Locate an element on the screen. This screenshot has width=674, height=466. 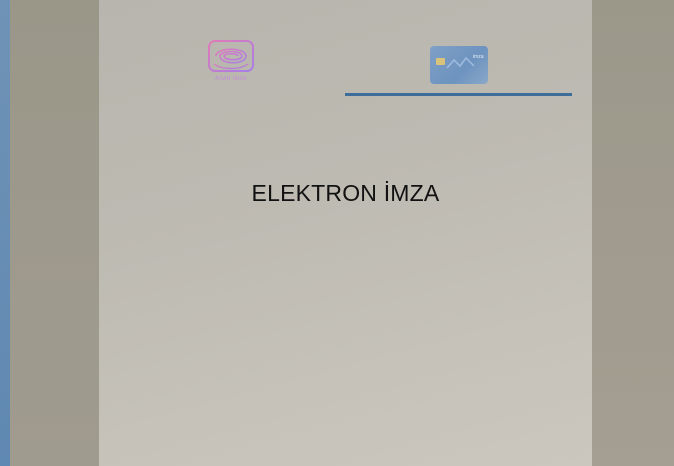
asan-logo-caption: ASAN İMZA is located at coordinates (231, 79).